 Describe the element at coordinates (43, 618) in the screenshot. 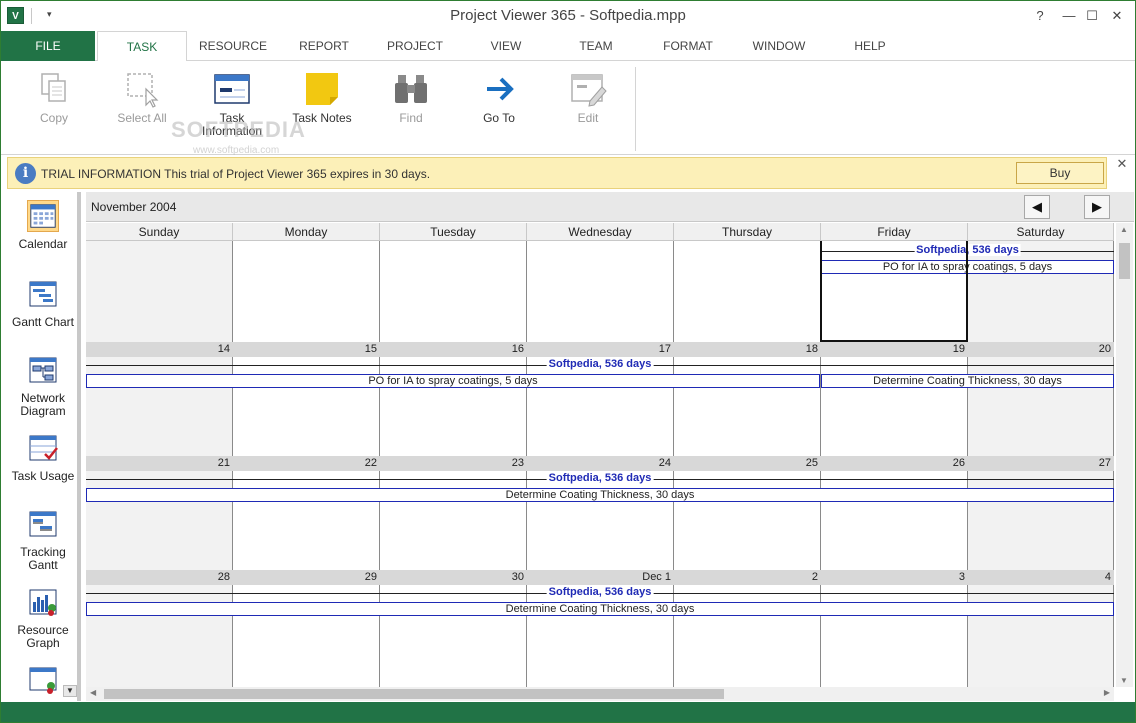

I see `view-resource-graph: Resource Graph` at that location.